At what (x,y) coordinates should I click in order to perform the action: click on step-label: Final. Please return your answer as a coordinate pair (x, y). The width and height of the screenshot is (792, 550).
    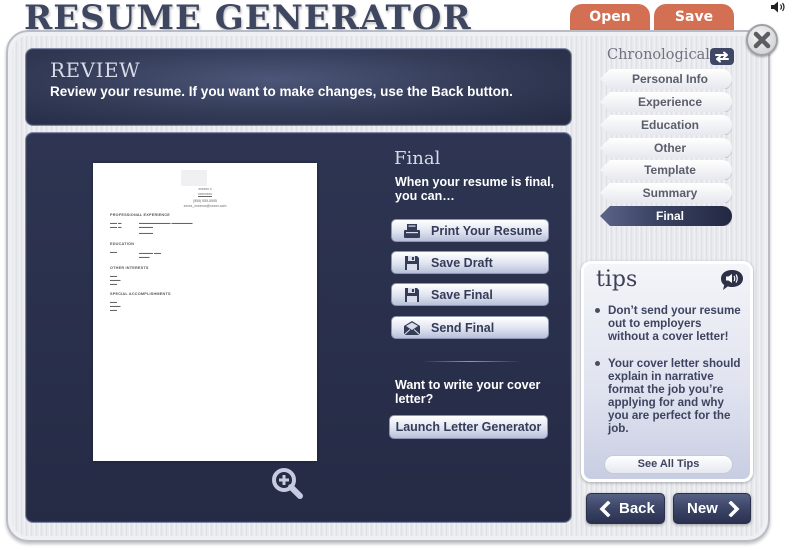
    Looking at the image, I should click on (669, 216).